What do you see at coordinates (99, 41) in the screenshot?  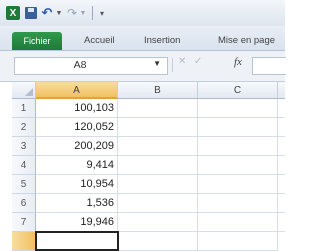 I see `tab-home: Accueil` at bounding box center [99, 41].